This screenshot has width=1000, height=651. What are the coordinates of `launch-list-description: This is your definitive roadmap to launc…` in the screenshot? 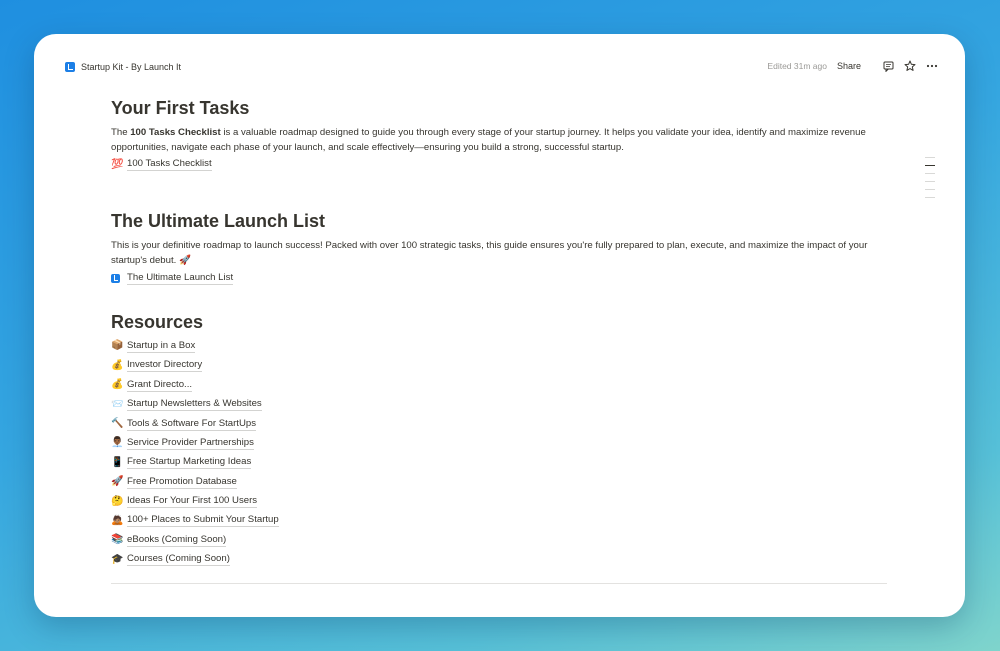 It's located at (489, 253).